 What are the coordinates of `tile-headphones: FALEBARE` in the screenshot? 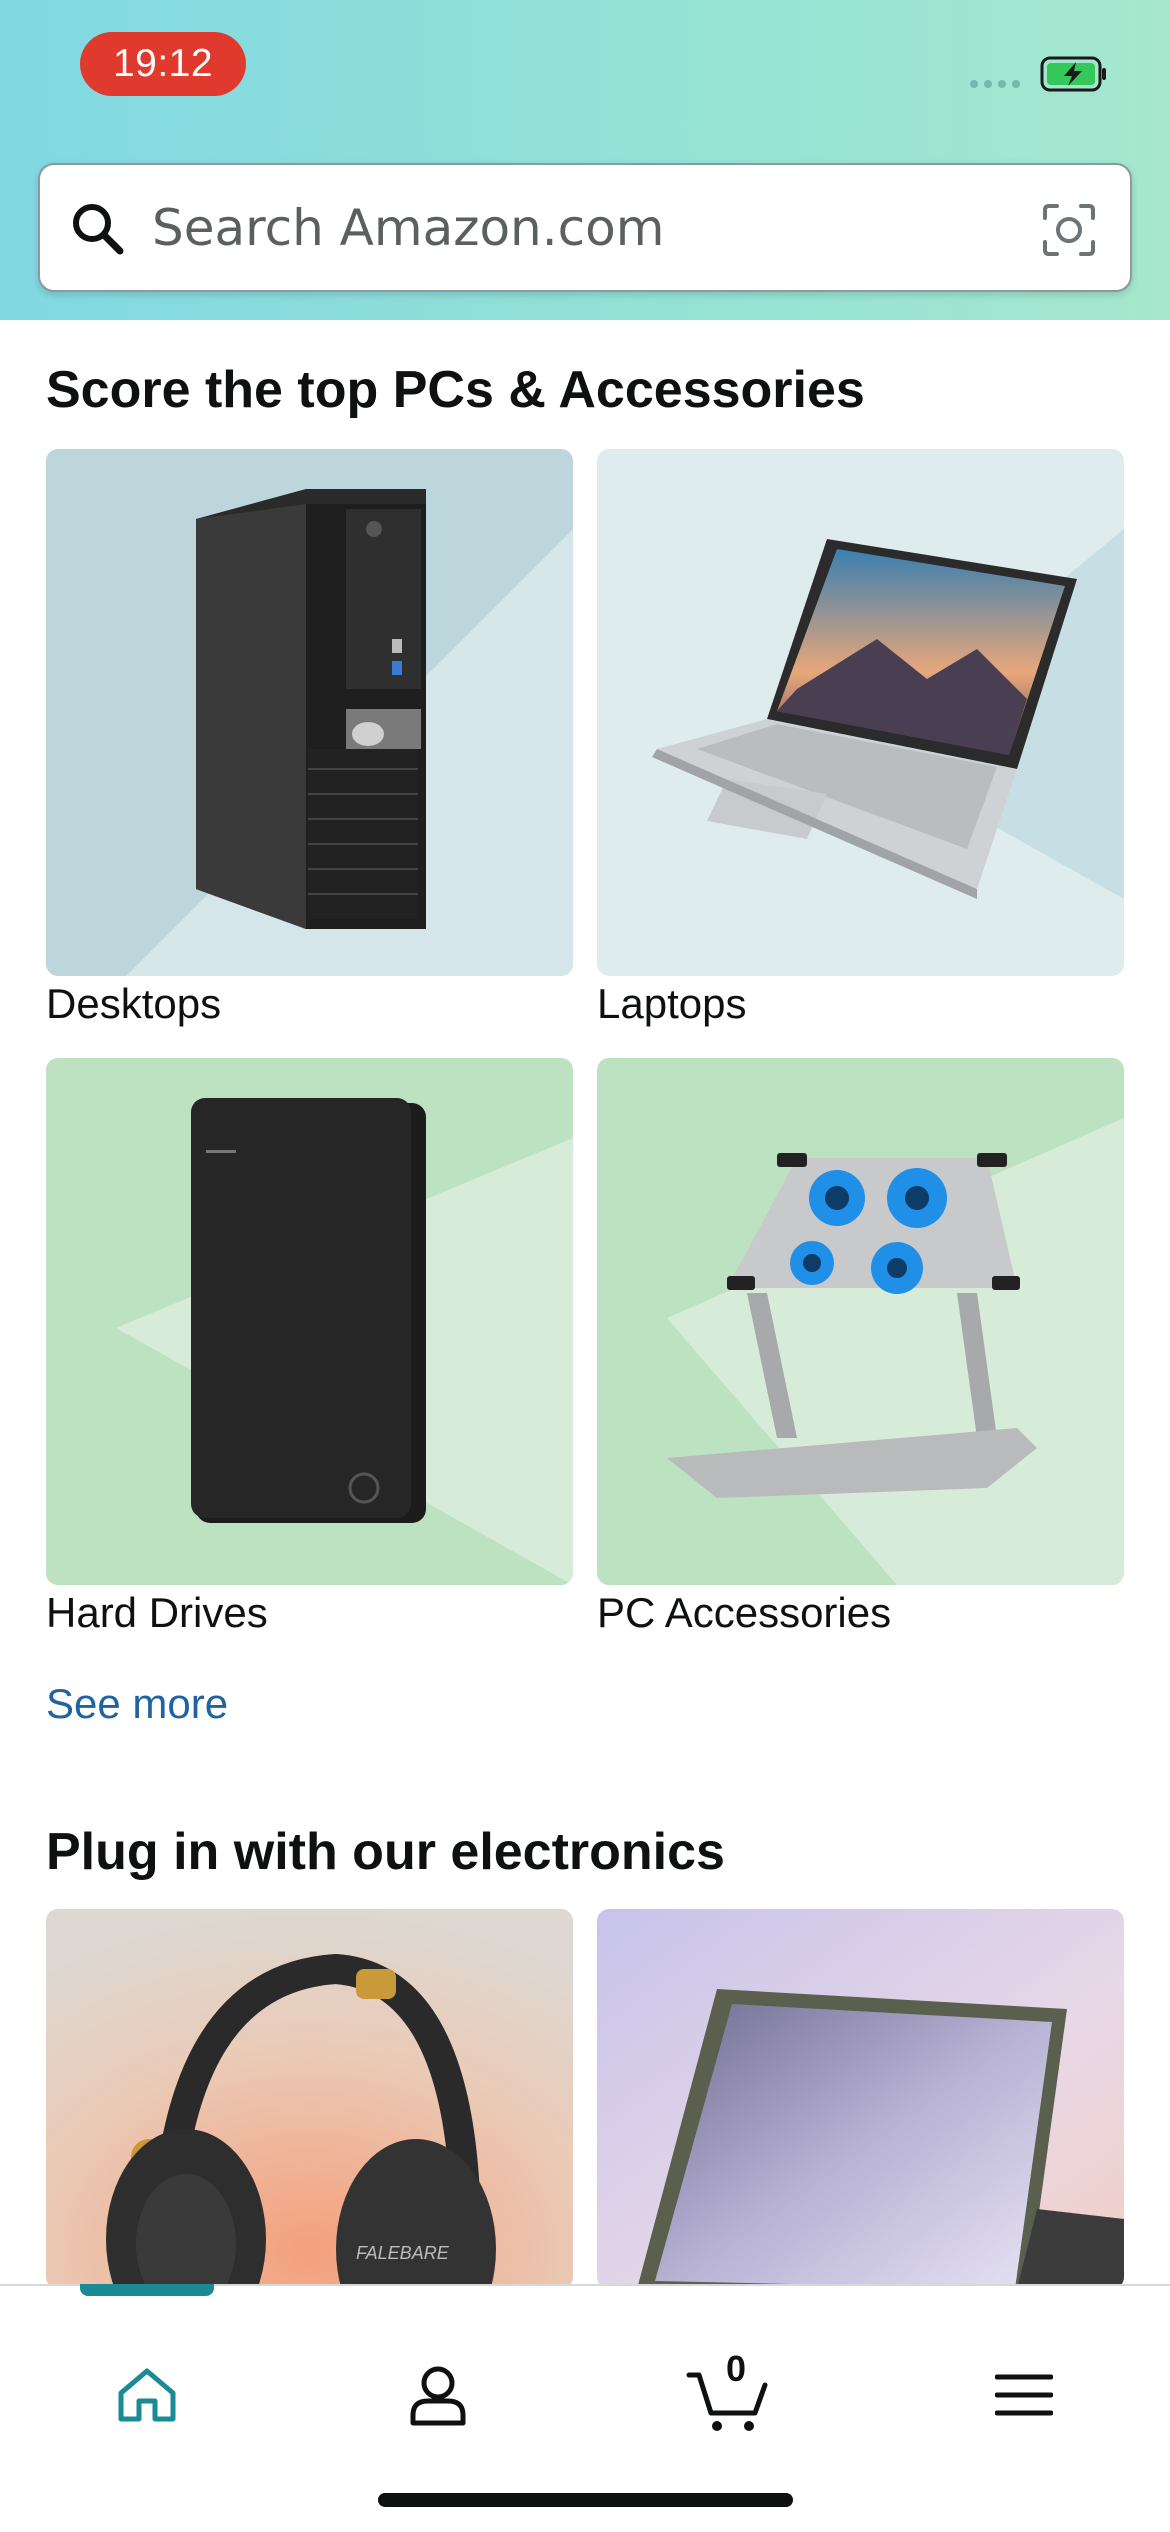 It's located at (309, 2099).